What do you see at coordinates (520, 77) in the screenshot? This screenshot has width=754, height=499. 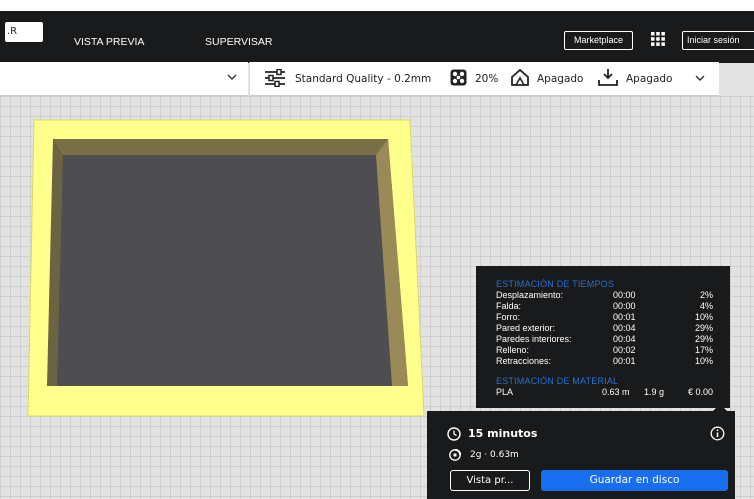 I see `support-icon` at bounding box center [520, 77].